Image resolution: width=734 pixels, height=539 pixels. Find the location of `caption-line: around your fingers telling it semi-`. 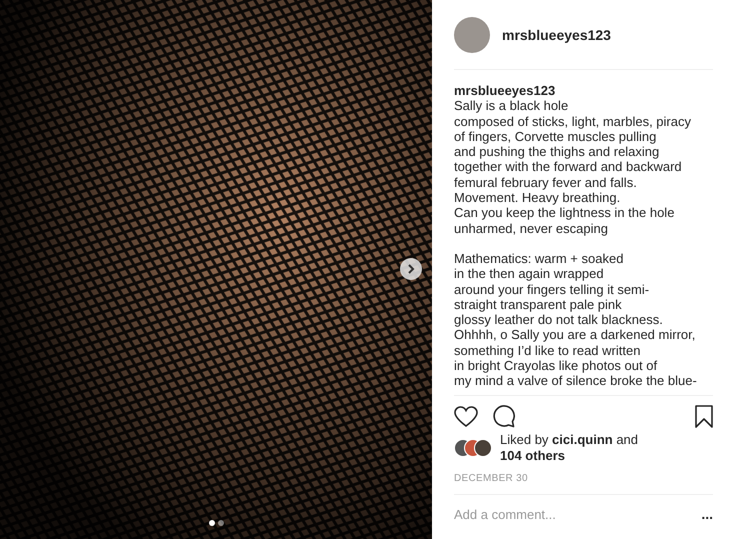

caption-line: around your fingers telling it semi- is located at coordinates (552, 289).